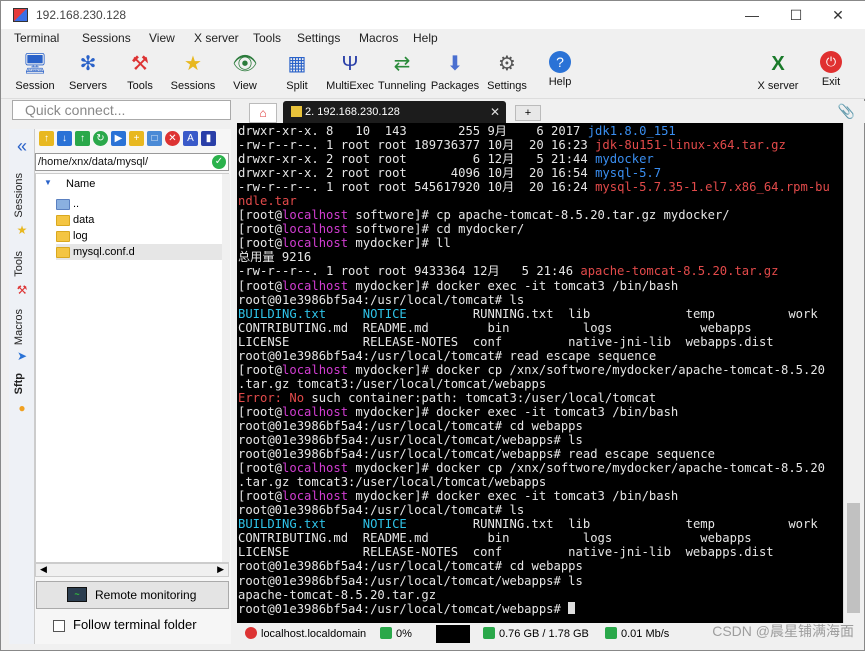 The image size is (865, 651). What do you see at coordinates (507, 64) in the screenshot?
I see `gear-icon: ⚙` at bounding box center [507, 64].